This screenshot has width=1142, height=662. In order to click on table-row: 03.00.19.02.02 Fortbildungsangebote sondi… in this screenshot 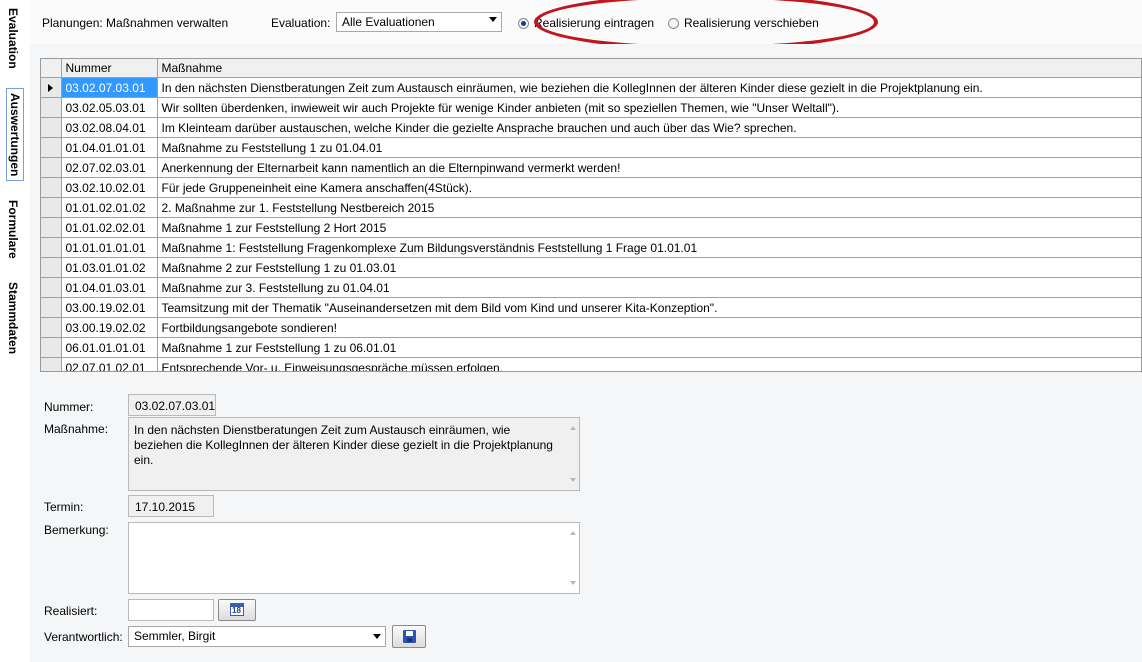, I will do `click(591, 327)`.